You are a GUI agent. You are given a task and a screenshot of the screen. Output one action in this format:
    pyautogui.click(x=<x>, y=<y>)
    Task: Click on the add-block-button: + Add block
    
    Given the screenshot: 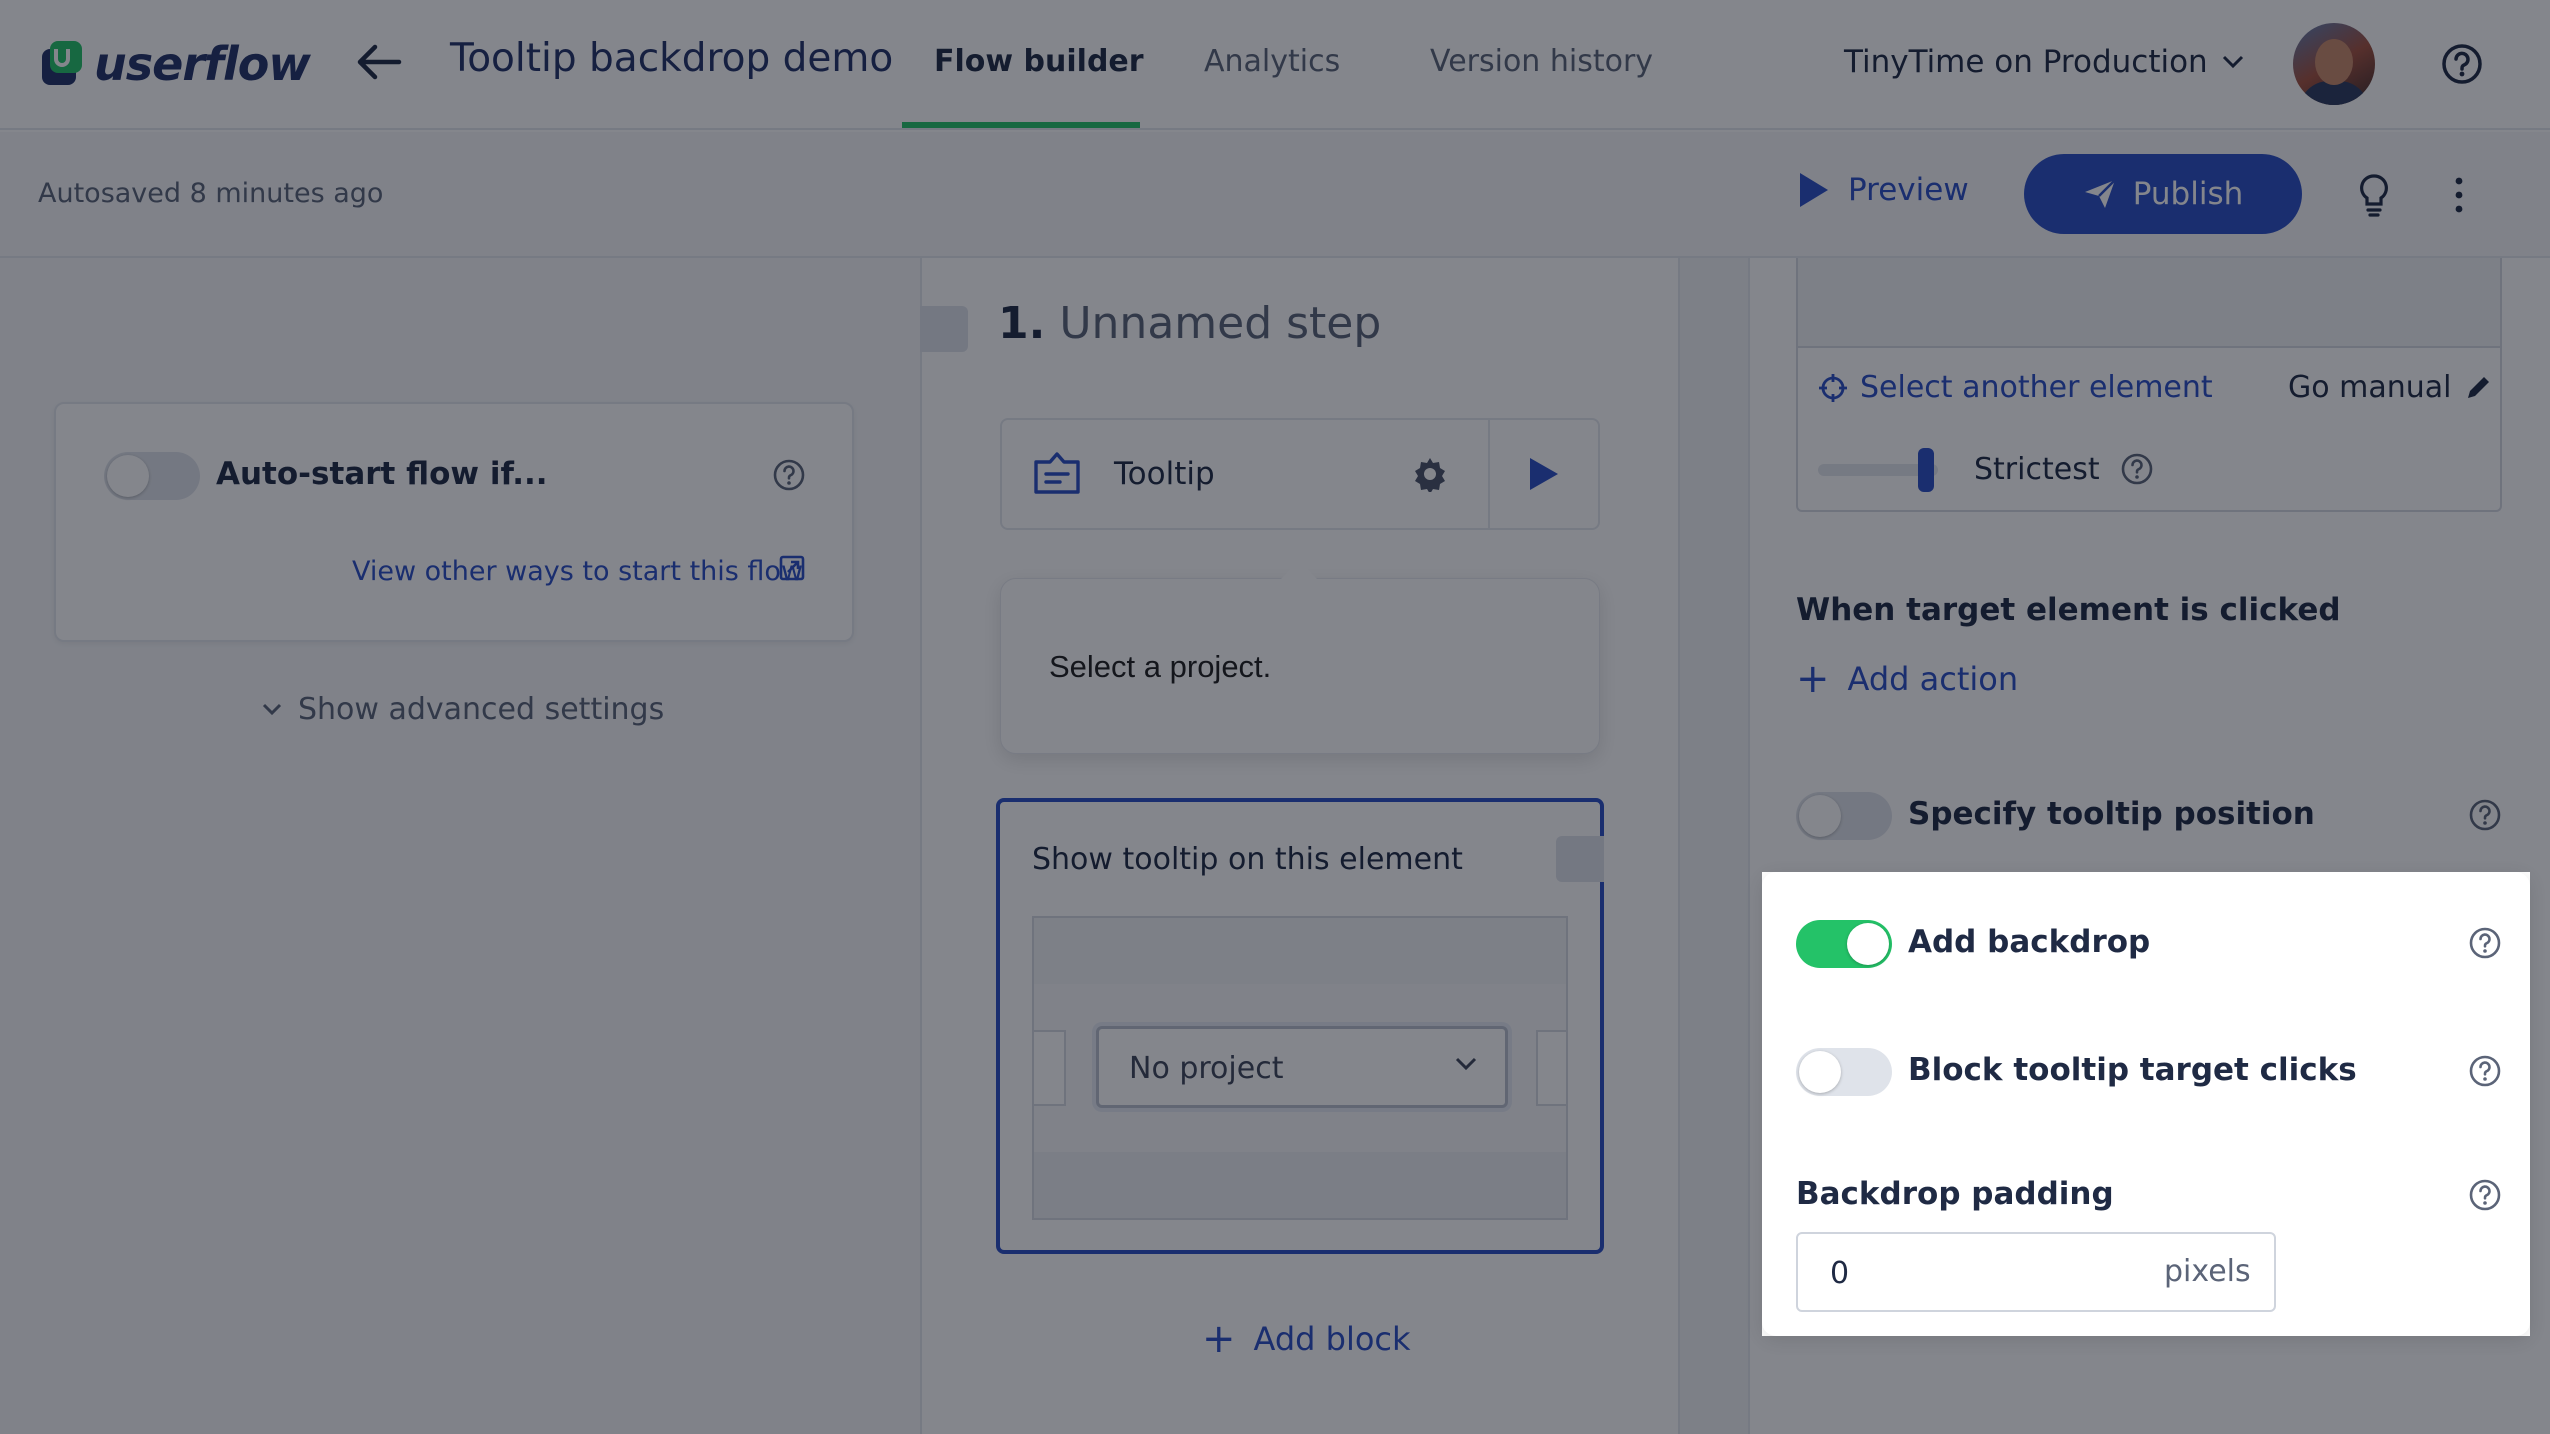 What is the action you would take?
    pyautogui.click(x=1306, y=1339)
    